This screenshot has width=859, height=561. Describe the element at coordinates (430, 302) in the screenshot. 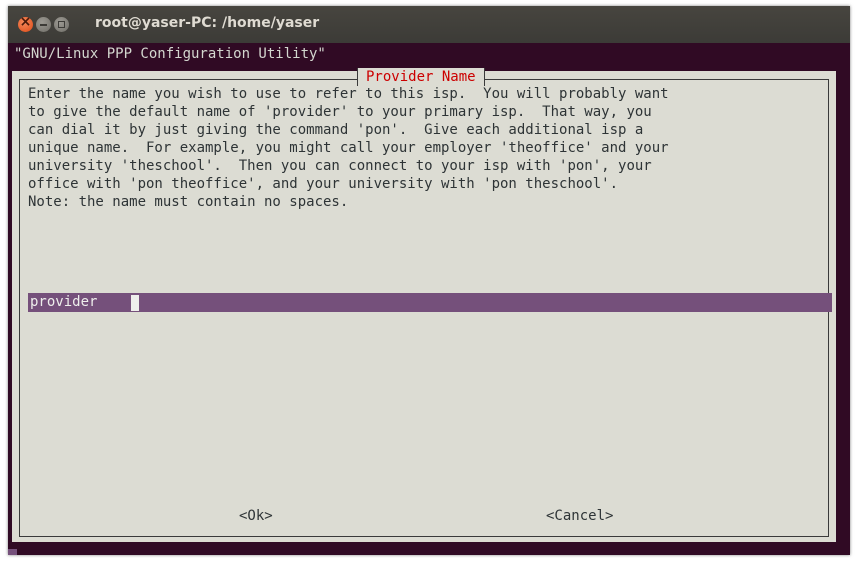

I see `provider-name-input: provider` at that location.